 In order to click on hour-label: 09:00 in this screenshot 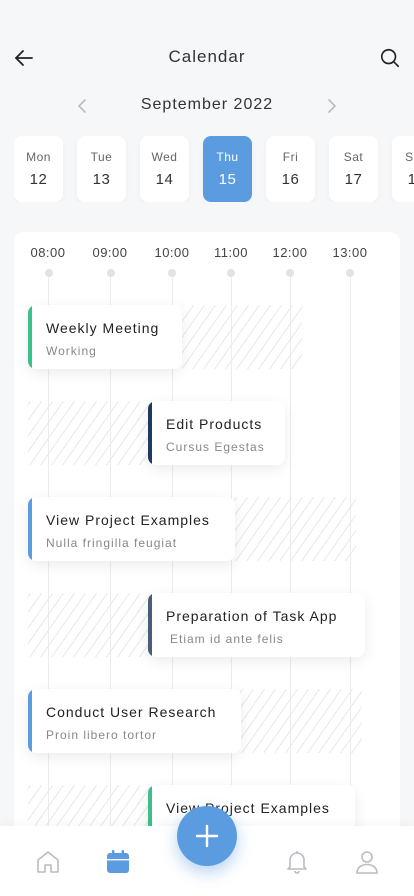, I will do `click(110, 252)`.